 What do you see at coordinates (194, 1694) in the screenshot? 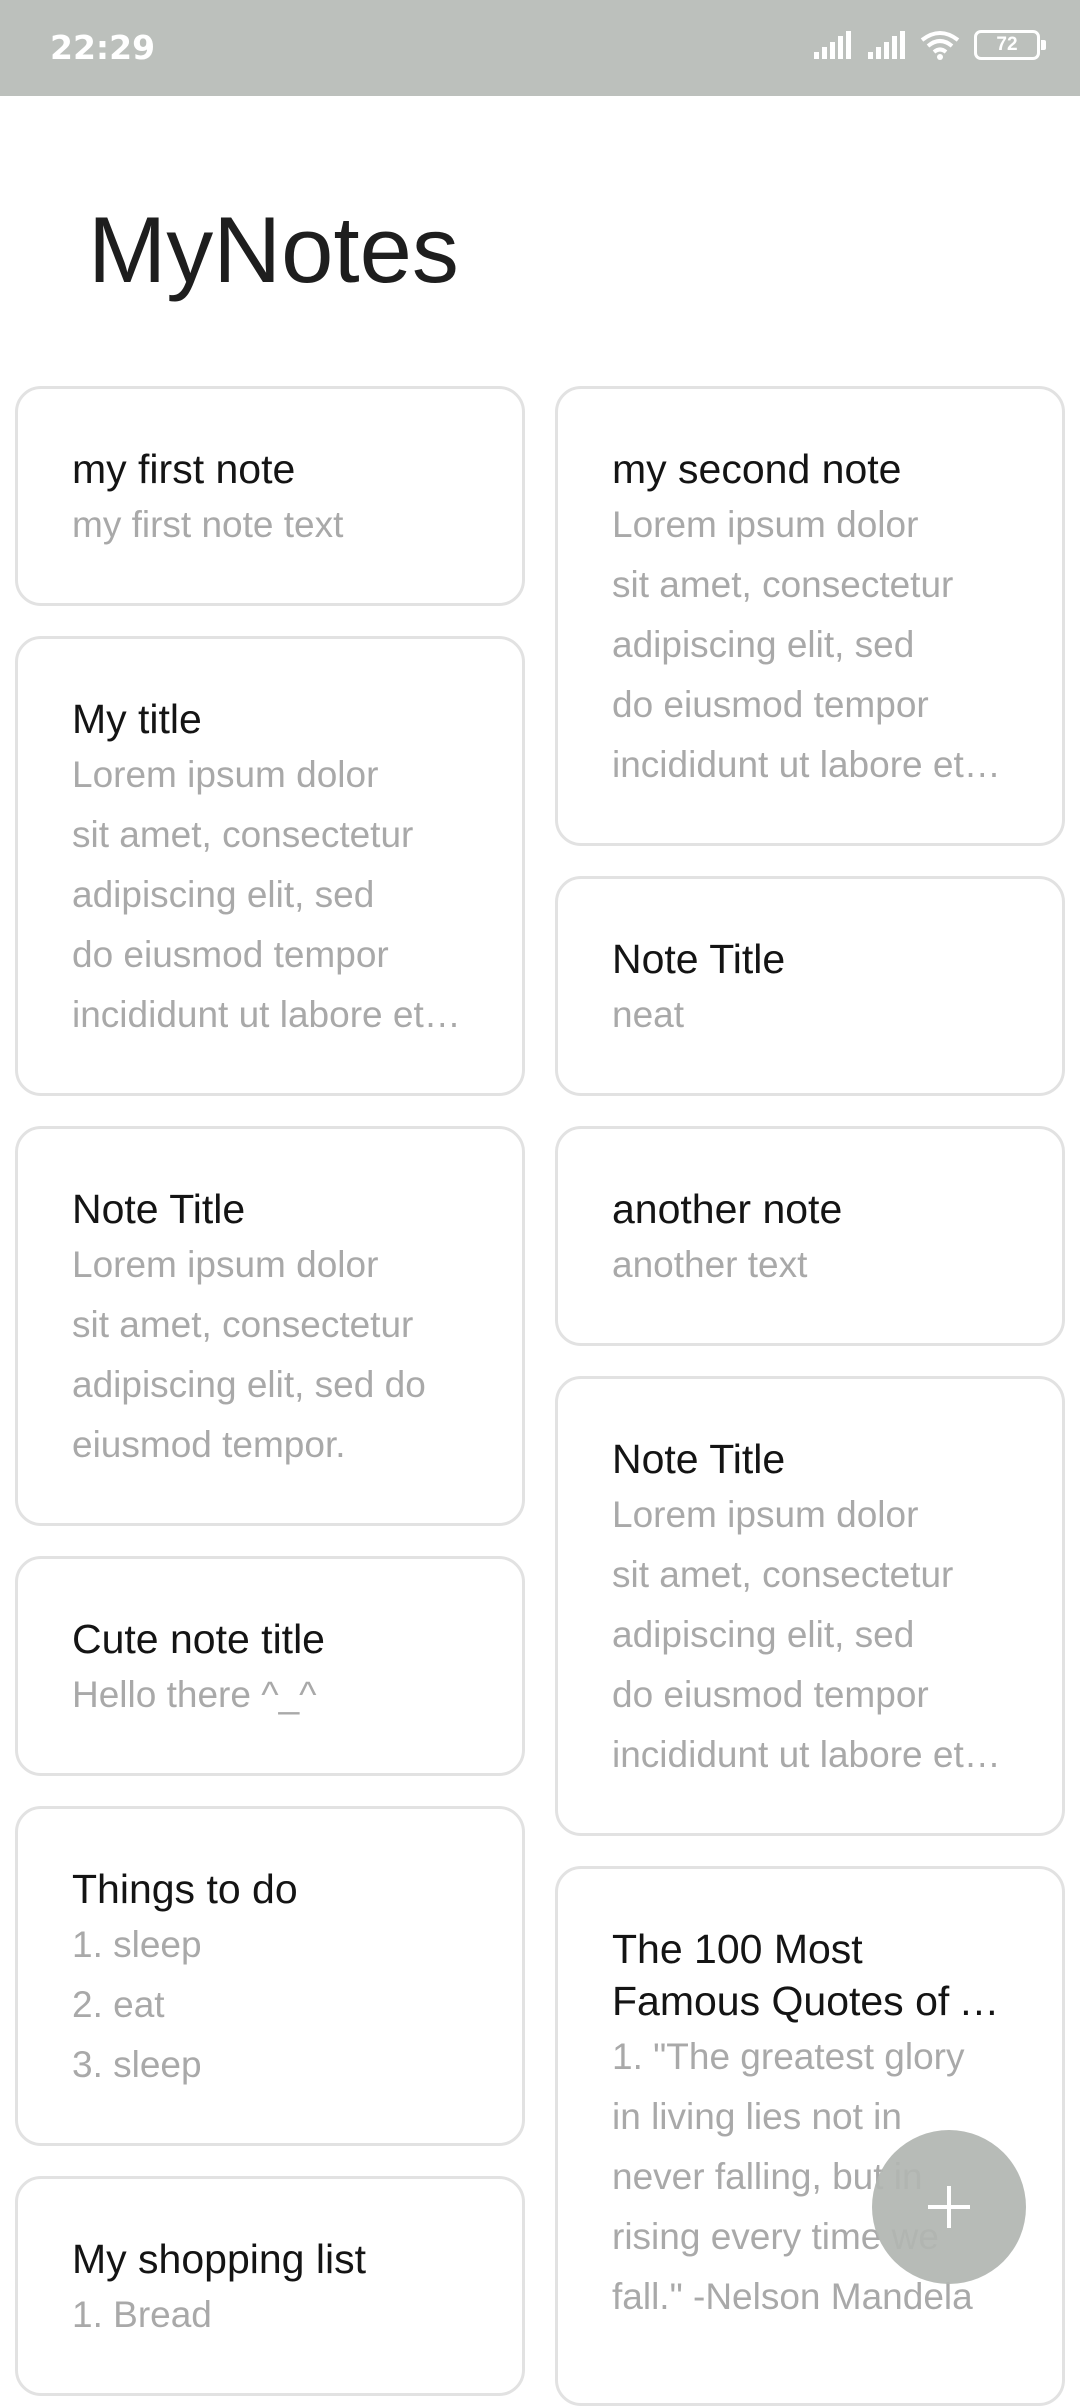
I see `note-text: Hello there ^_^` at bounding box center [194, 1694].